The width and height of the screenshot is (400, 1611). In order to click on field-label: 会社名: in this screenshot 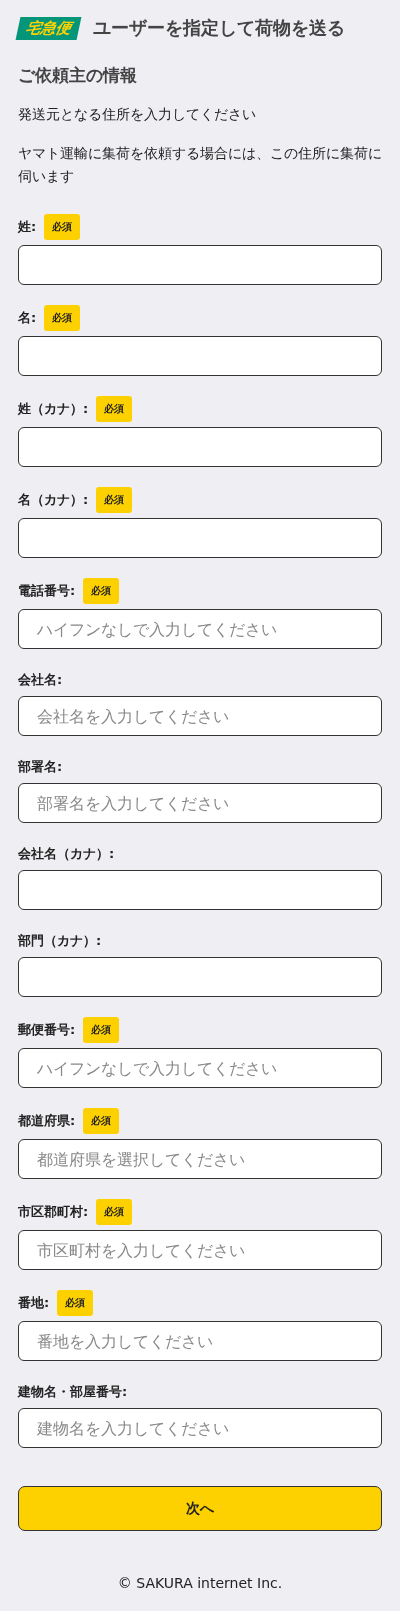, I will do `click(40, 680)`.